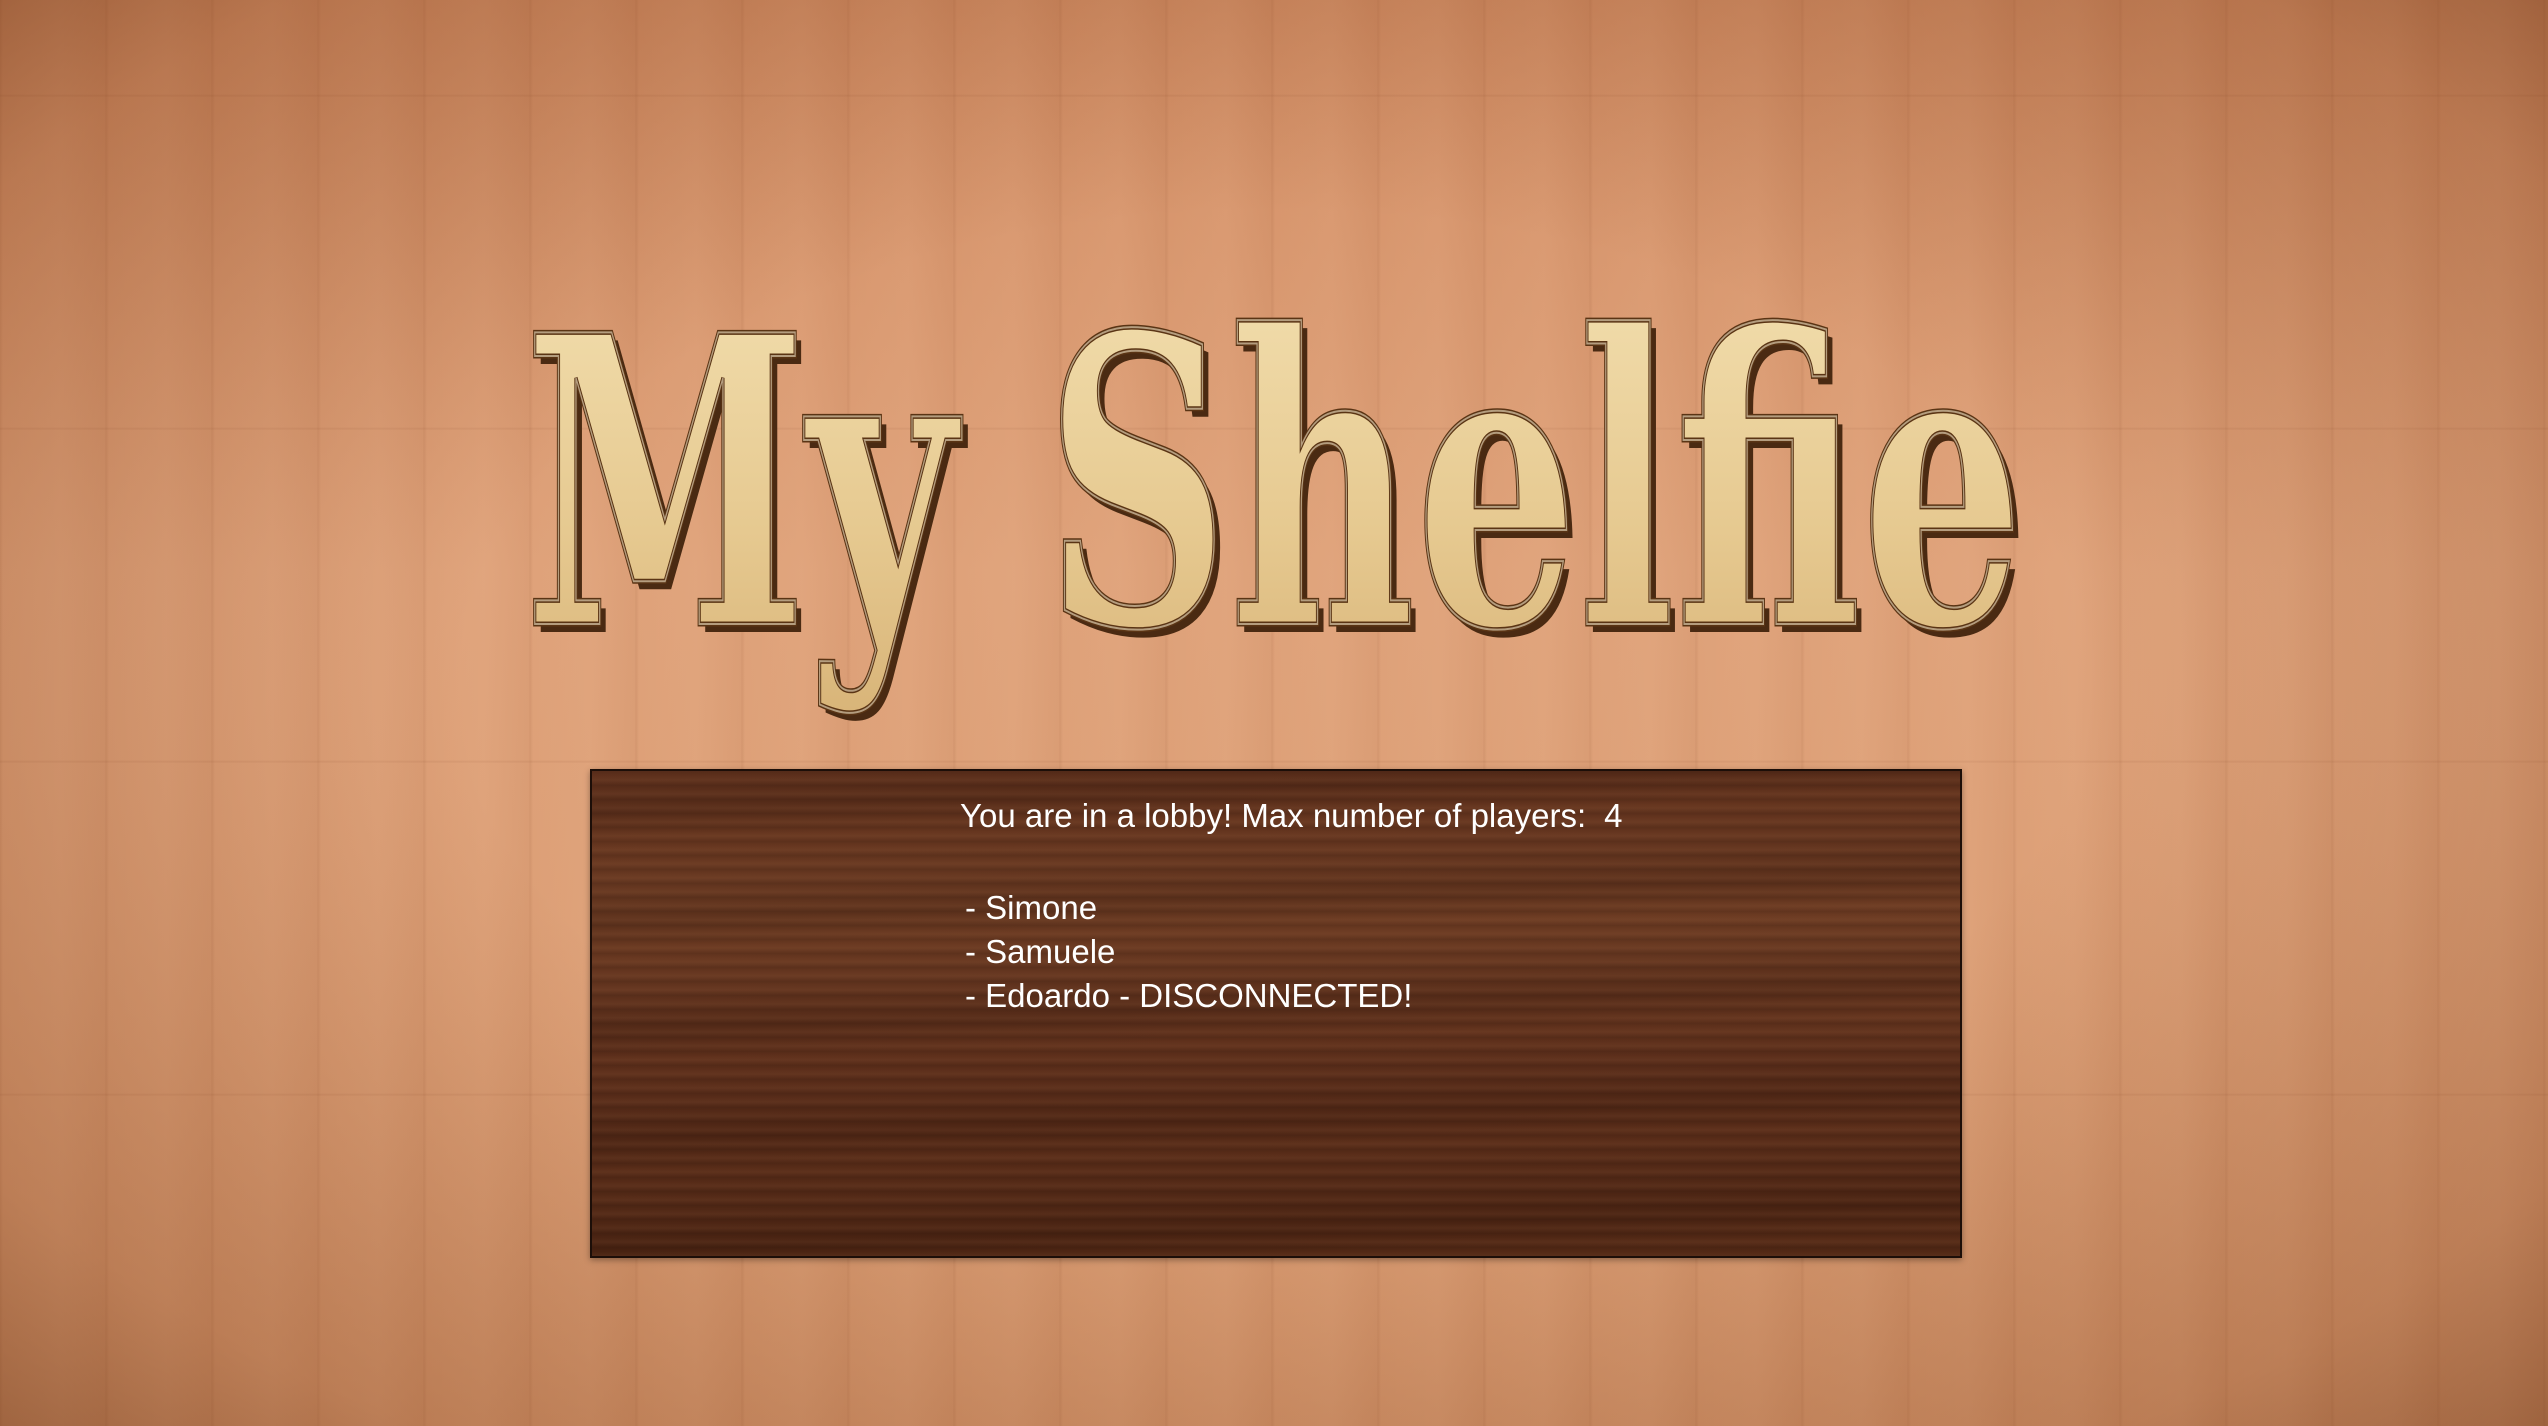  What do you see at coordinates (1613, 815) in the screenshot?
I see `max-players-value: 4` at bounding box center [1613, 815].